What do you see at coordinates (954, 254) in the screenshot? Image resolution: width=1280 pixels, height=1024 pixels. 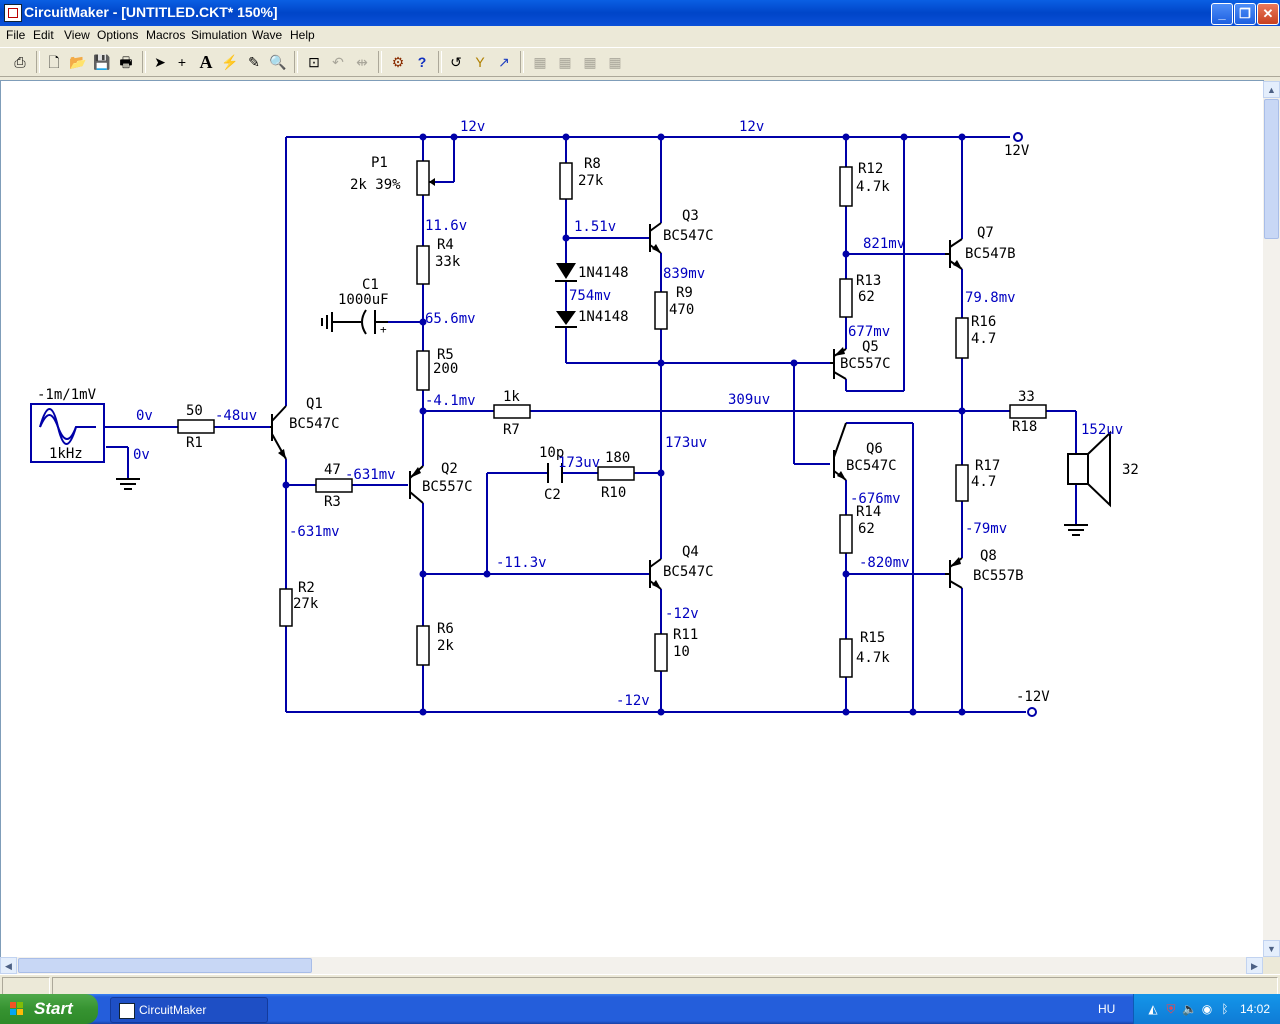 I see `transistor-q7` at bounding box center [954, 254].